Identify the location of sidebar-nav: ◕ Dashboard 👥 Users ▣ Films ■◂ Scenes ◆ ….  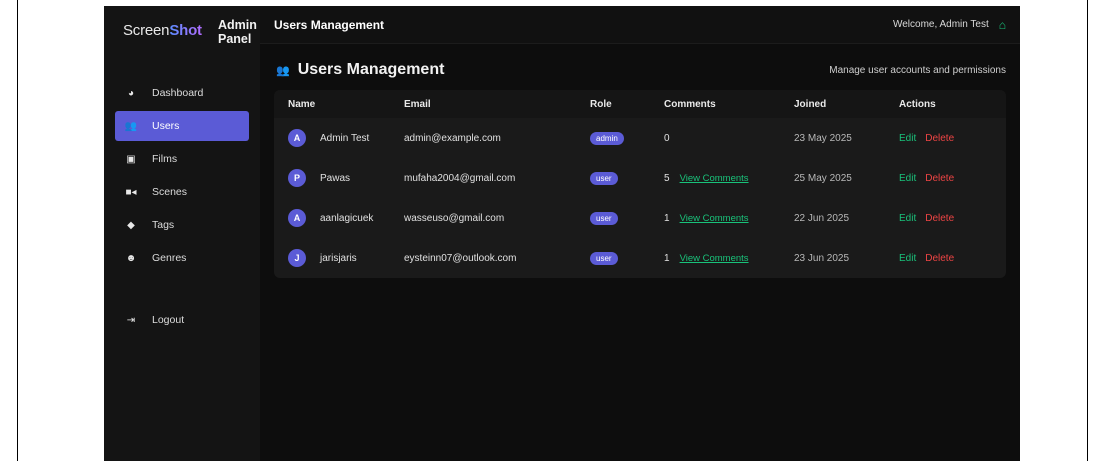
(182, 177).